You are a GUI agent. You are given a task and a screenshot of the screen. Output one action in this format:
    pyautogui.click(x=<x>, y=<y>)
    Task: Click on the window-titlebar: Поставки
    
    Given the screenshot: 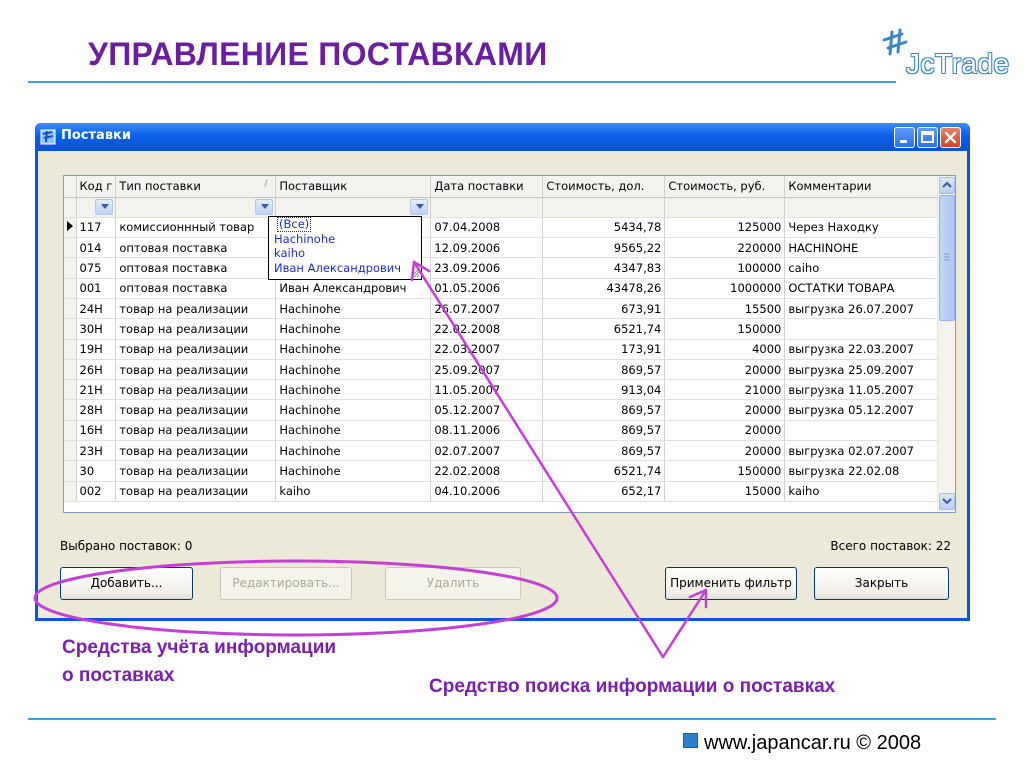 What is the action you would take?
    pyautogui.click(x=502, y=137)
    